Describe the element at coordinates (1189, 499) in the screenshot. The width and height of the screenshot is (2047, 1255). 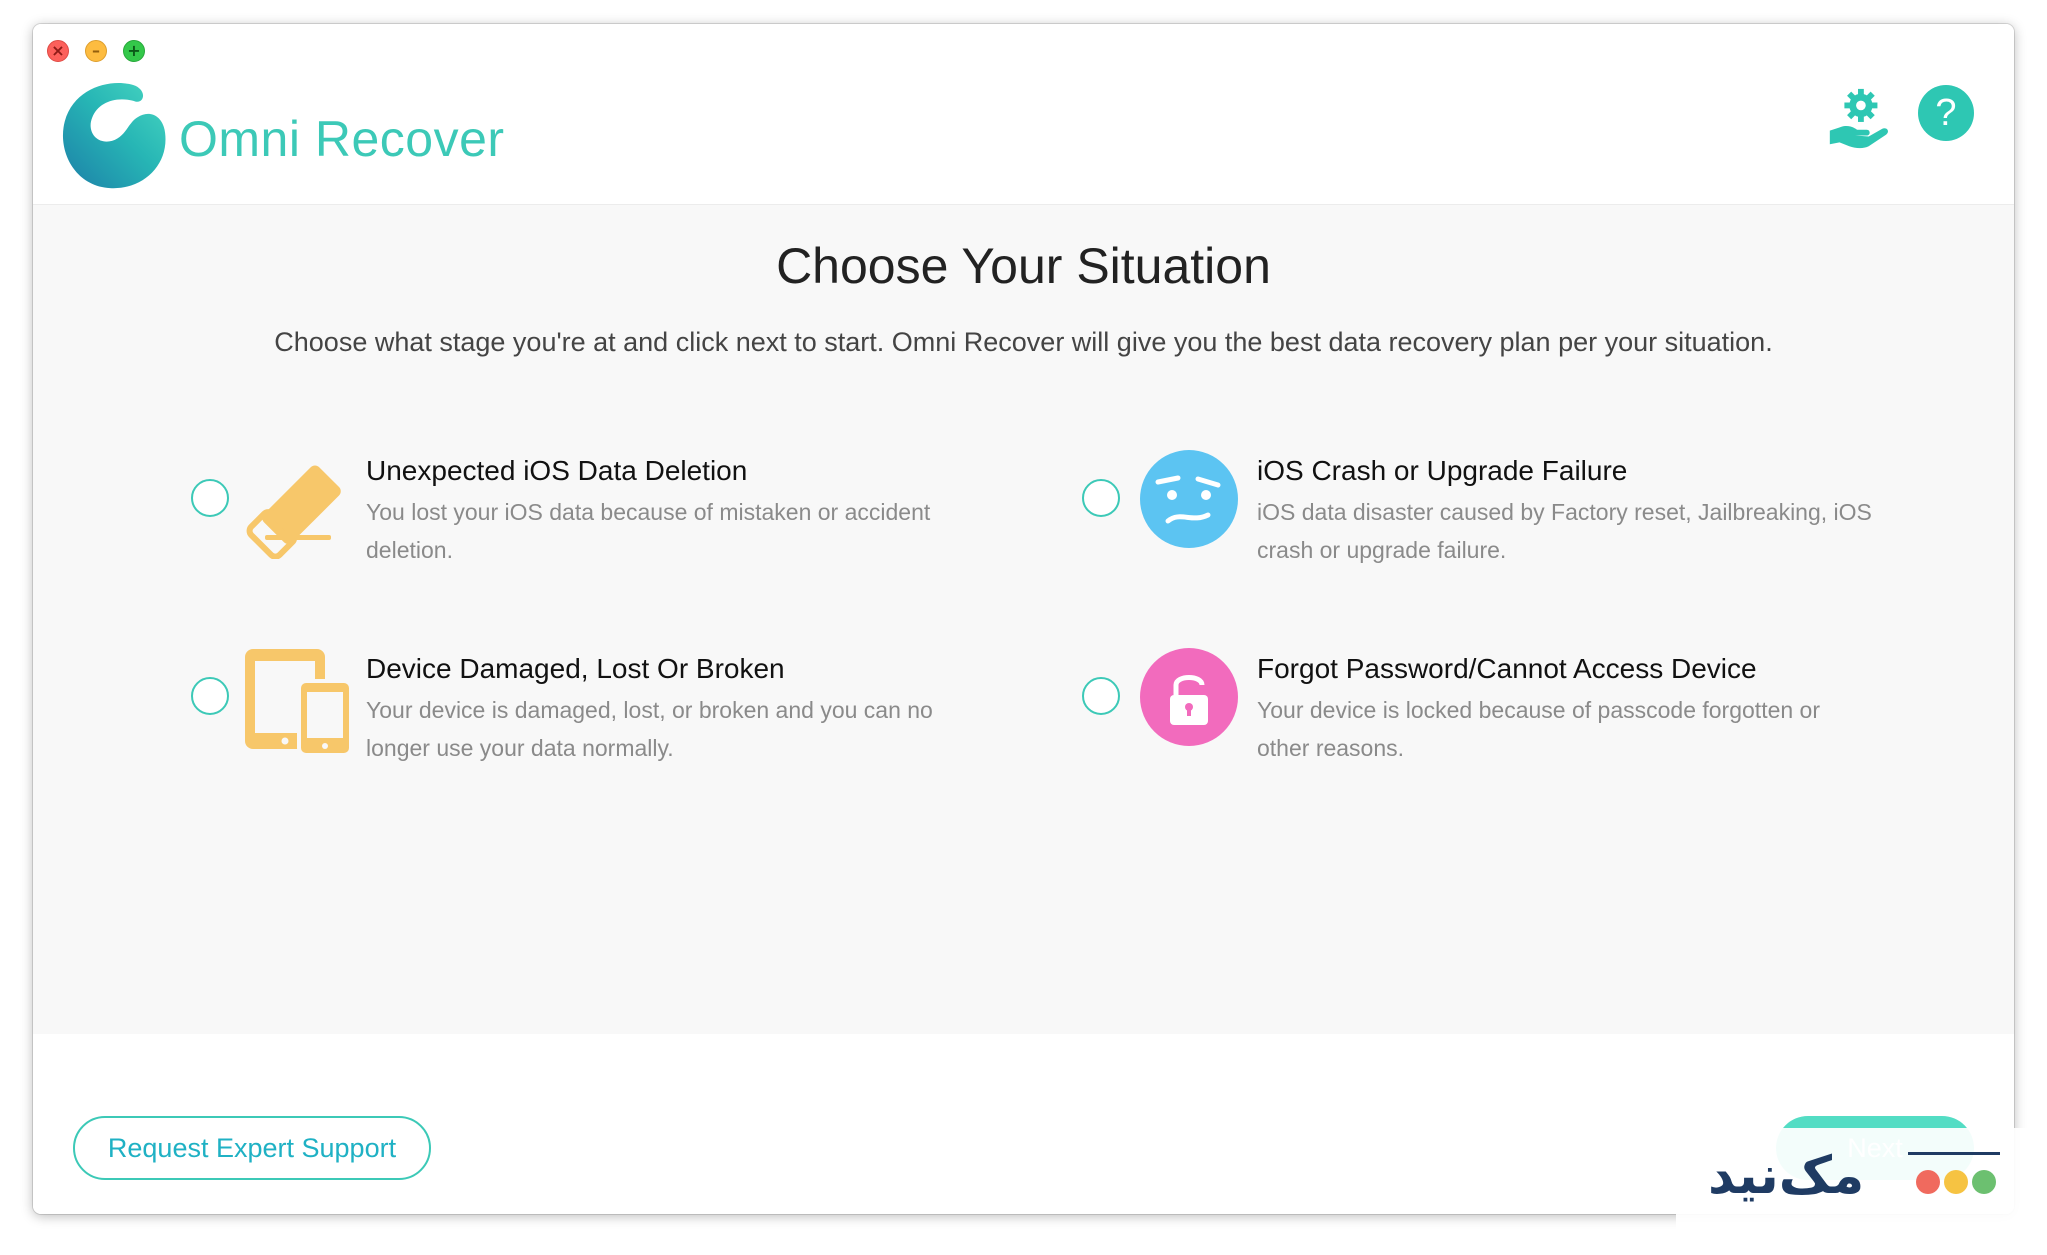
I see `confused-face-icon` at that location.